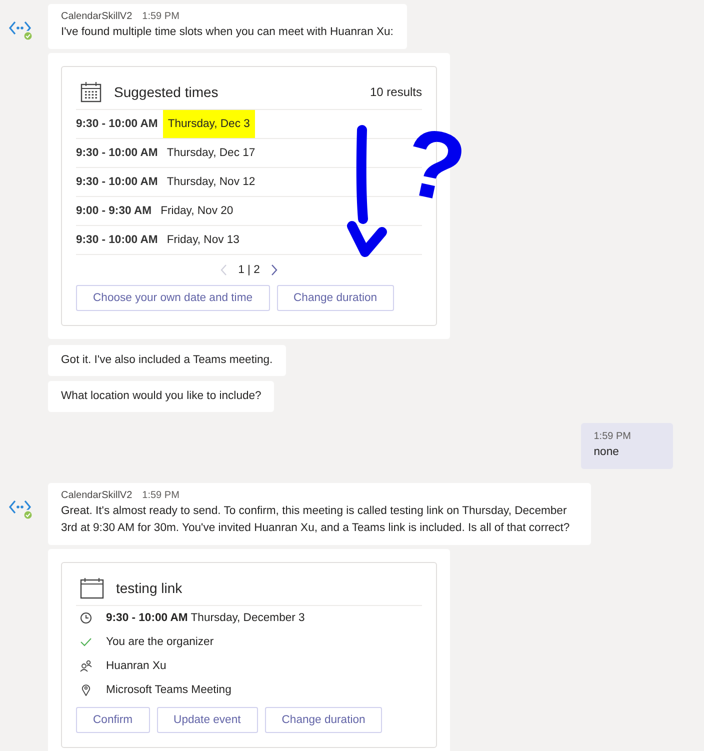 The width and height of the screenshot is (704, 751). What do you see at coordinates (113, 720) in the screenshot?
I see `action-button: Confirm` at bounding box center [113, 720].